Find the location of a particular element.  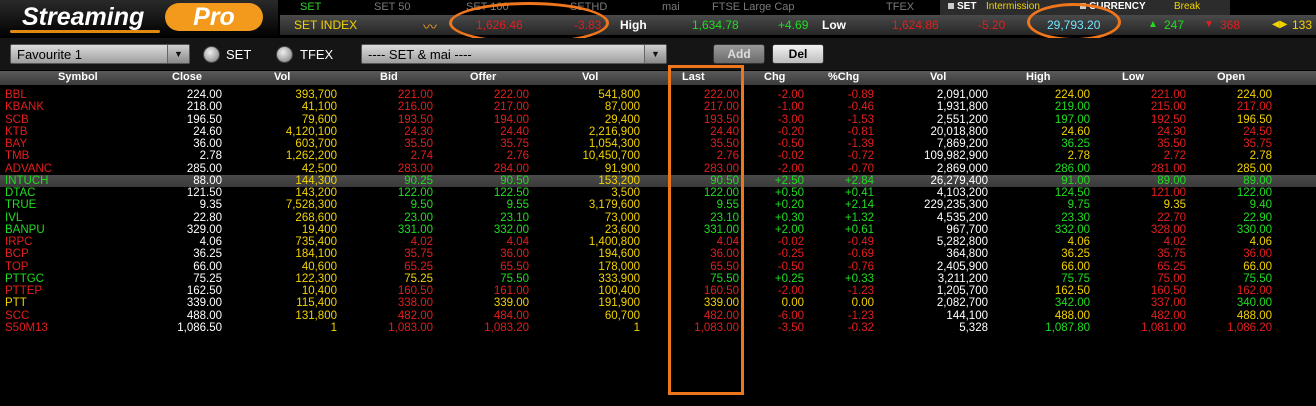

cell-bid-vol: 4,120,100 is located at coordinates (311, 131).